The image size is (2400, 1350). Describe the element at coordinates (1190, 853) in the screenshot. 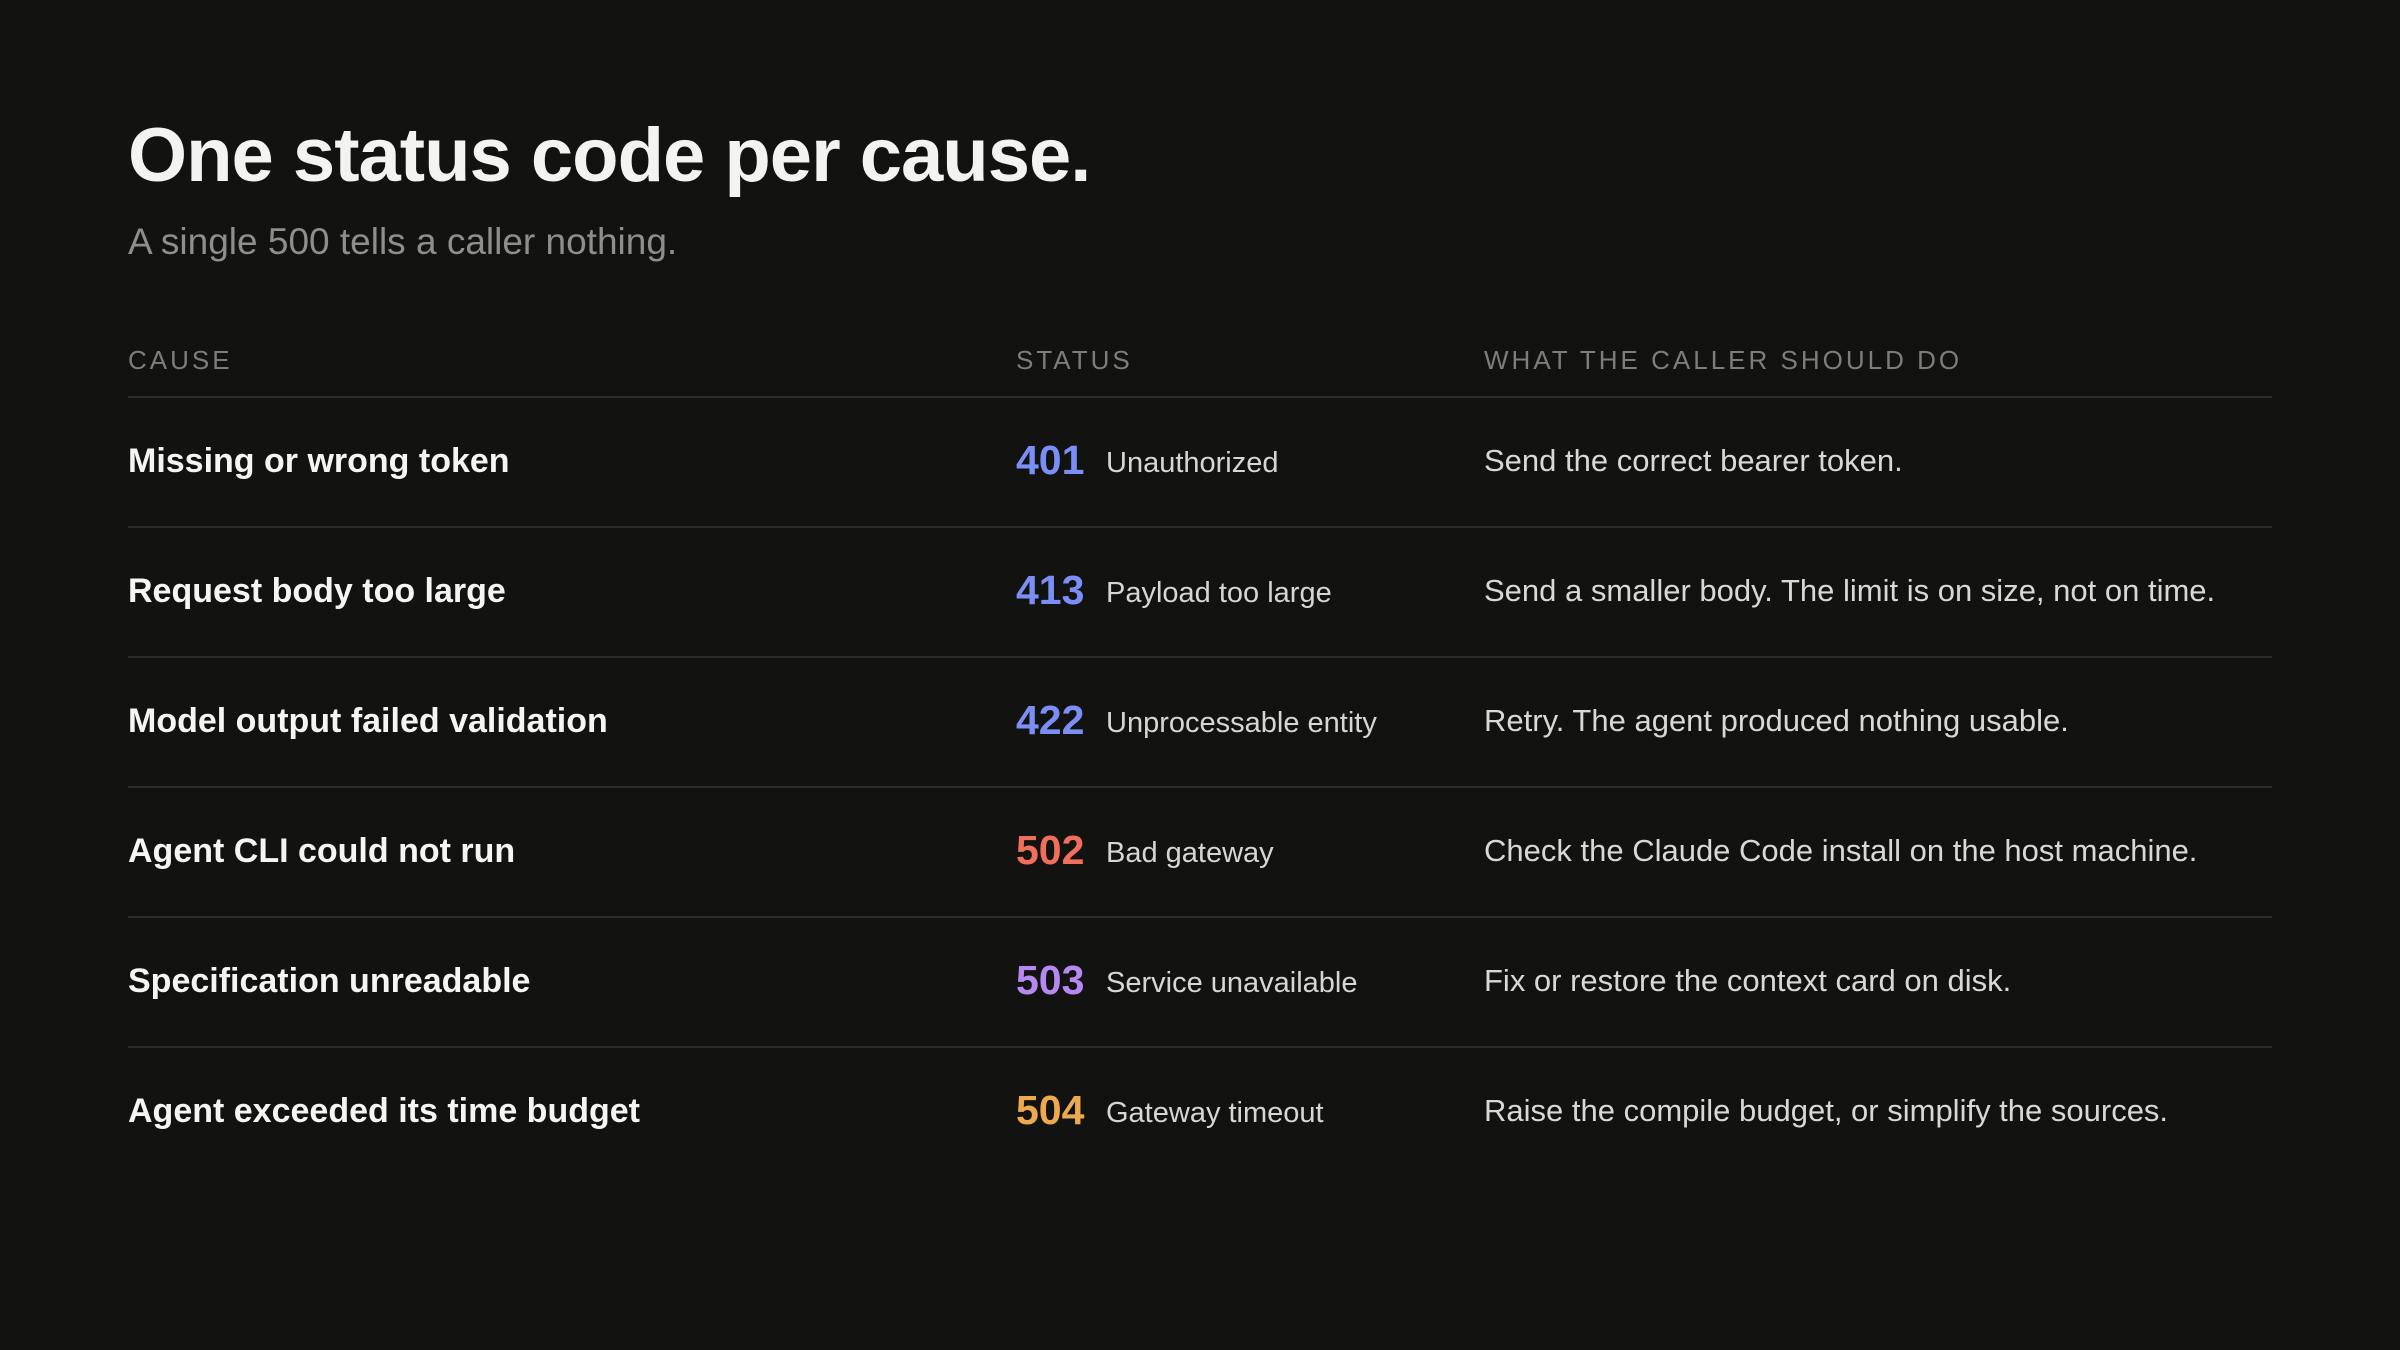

I see `status-text: Bad gateway` at that location.